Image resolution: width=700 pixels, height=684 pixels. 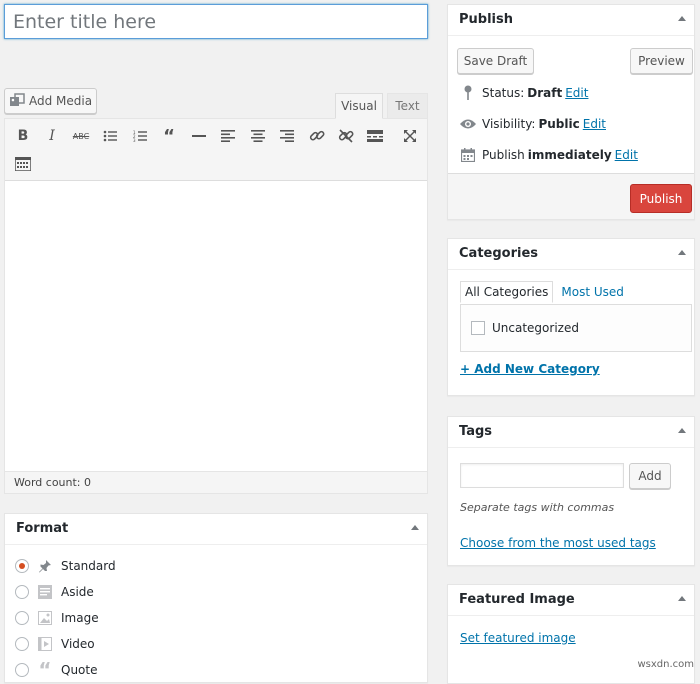 I want to click on format-label: Quote, so click(x=79, y=670).